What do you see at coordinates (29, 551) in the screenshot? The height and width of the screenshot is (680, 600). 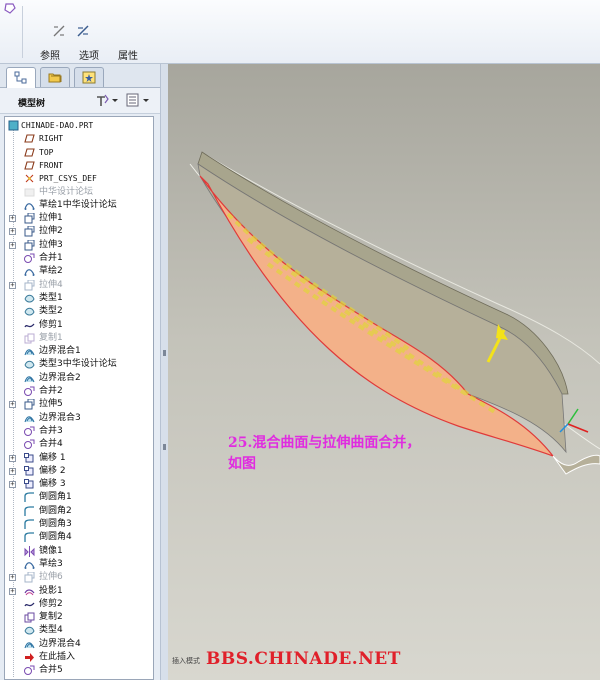 I see `mirror-icon` at bounding box center [29, 551].